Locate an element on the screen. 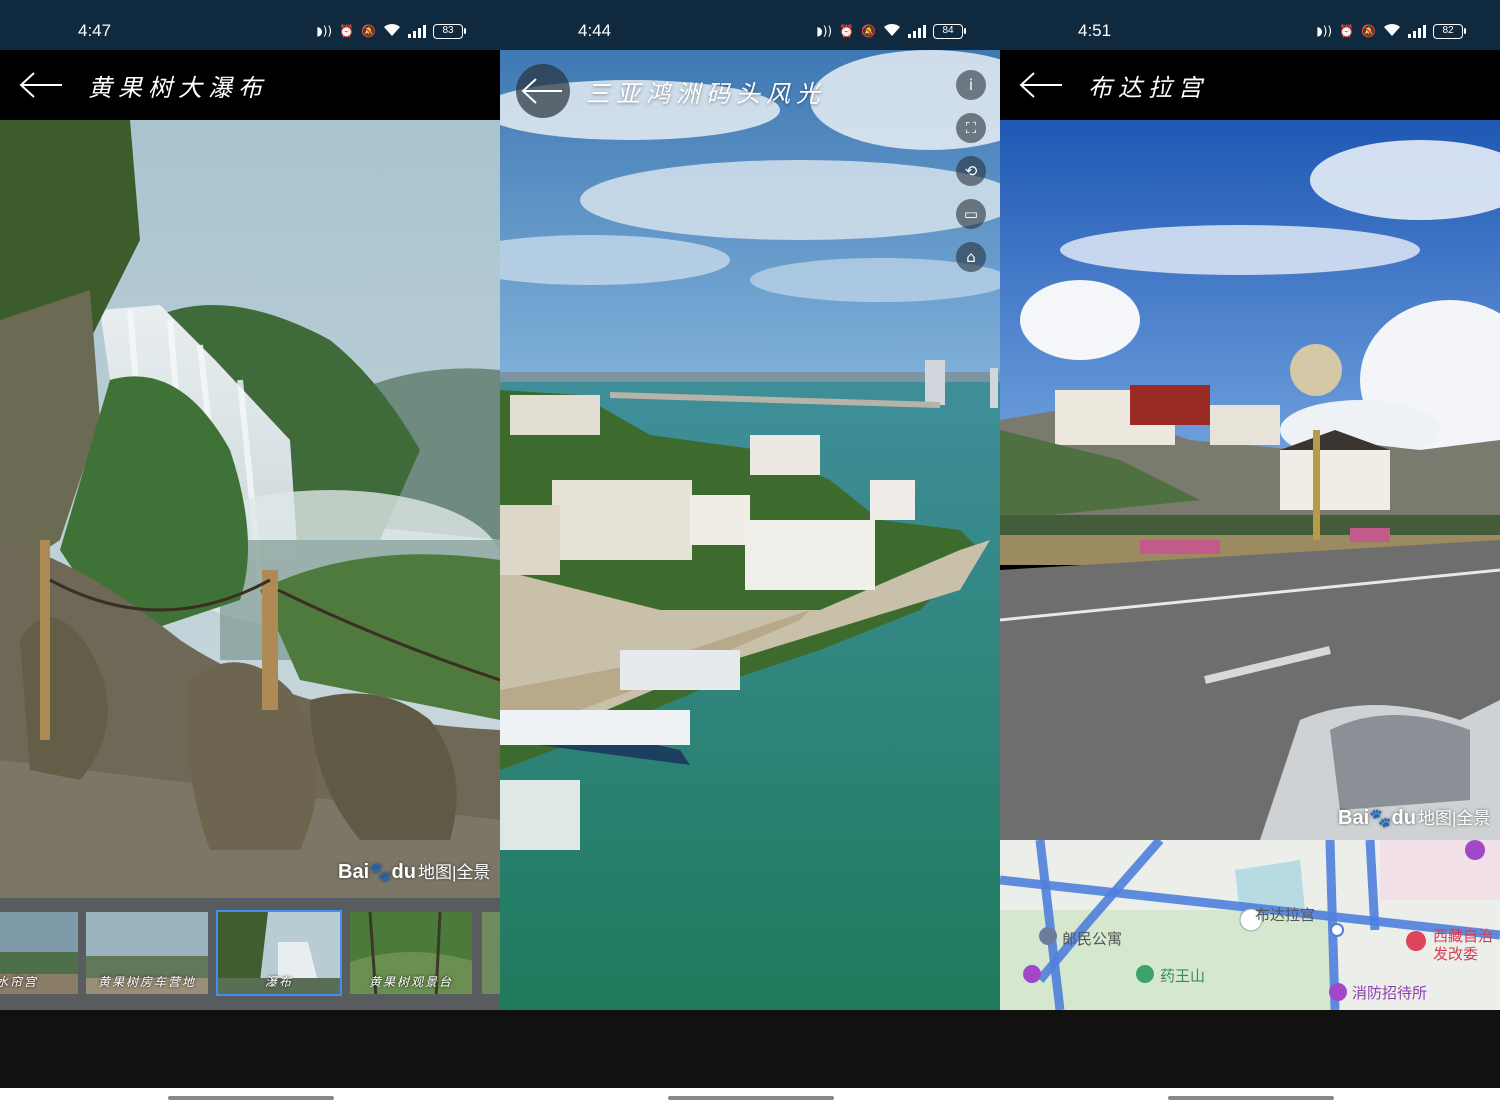  battery-icon: 83 is located at coordinates (449, 31).